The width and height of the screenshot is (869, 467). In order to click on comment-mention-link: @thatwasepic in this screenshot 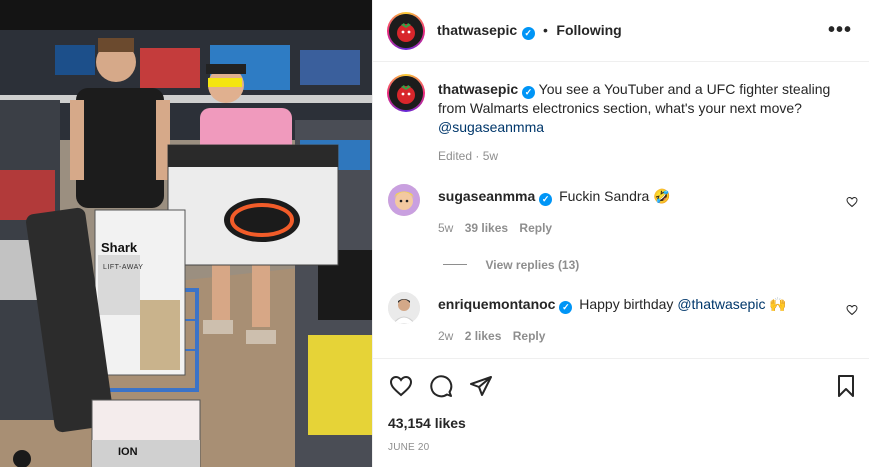, I will do `click(721, 304)`.